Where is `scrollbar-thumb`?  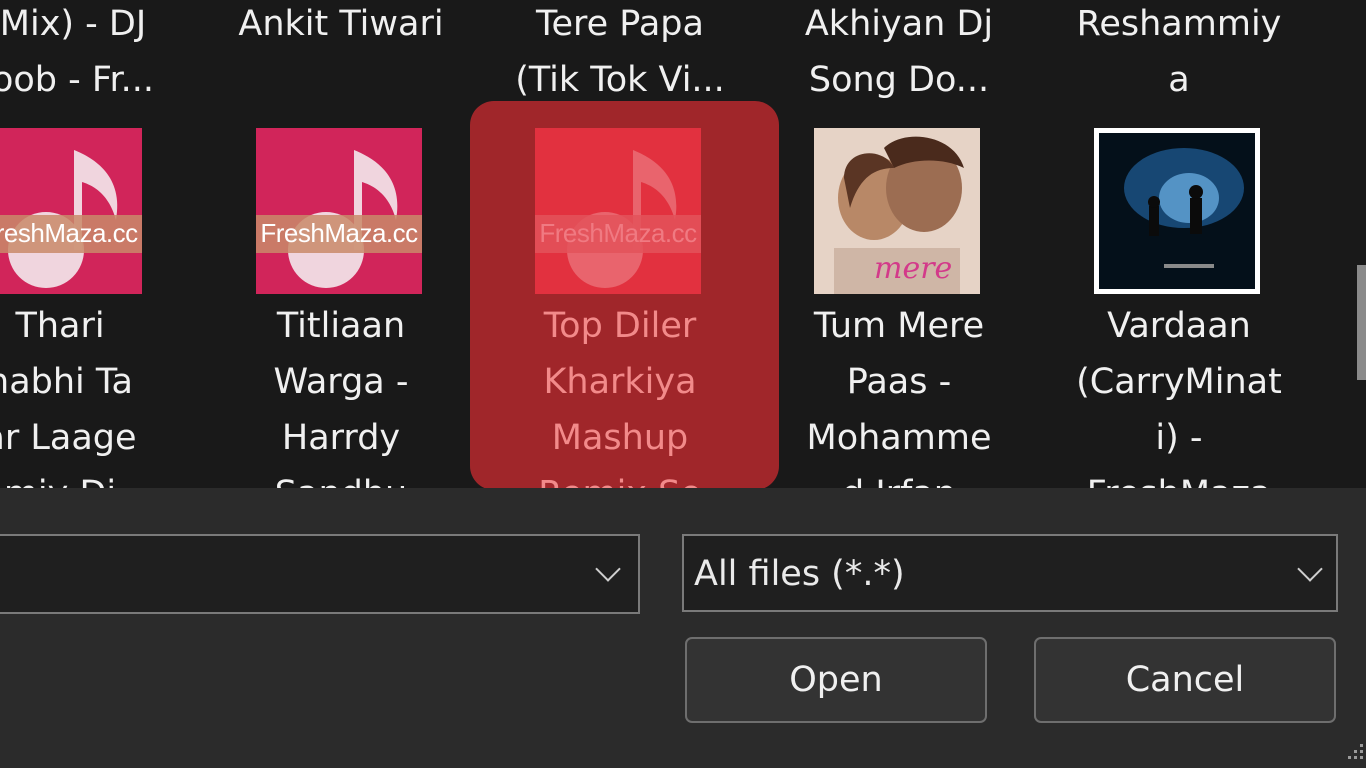
scrollbar-thumb is located at coordinates (1361, 322).